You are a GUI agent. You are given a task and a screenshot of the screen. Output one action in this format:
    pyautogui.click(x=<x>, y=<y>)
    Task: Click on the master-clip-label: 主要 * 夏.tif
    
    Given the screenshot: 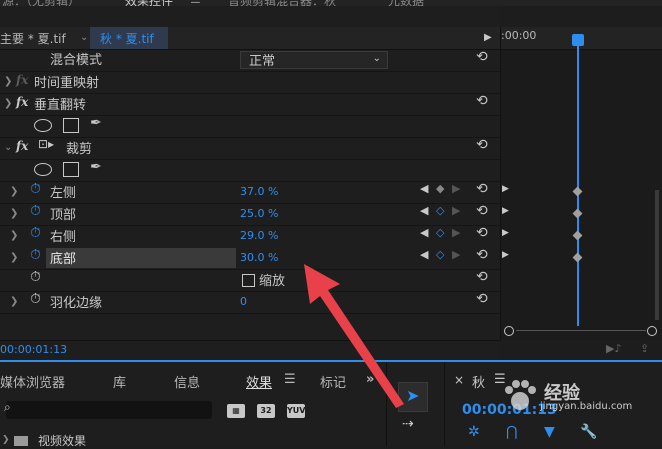 What is the action you would take?
    pyautogui.click(x=33, y=38)
    